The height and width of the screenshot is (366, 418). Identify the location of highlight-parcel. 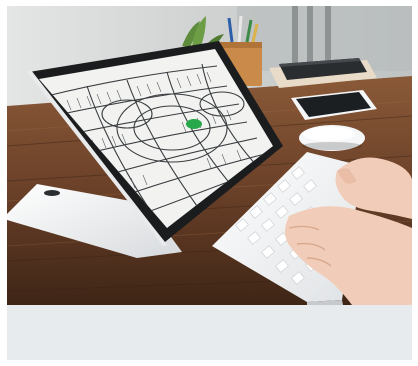
(194, 124).